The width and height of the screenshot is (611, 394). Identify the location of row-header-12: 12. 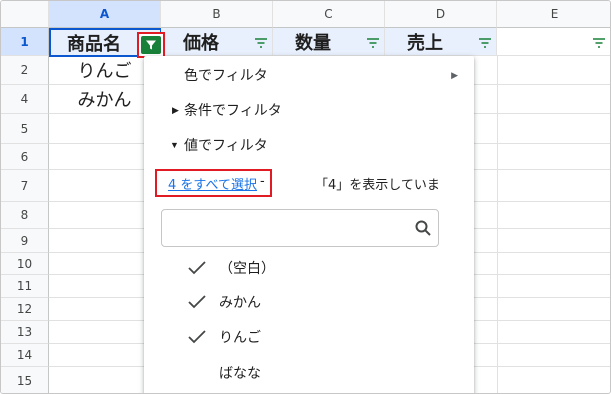
(25, 309).